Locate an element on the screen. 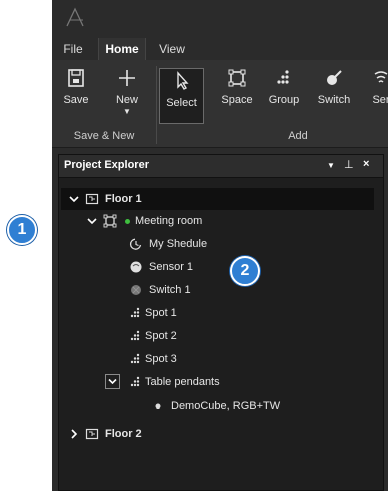 This screenshot has width=388, height=491. tree-item-label: Spot 1 is located at coordinates (161, 313).